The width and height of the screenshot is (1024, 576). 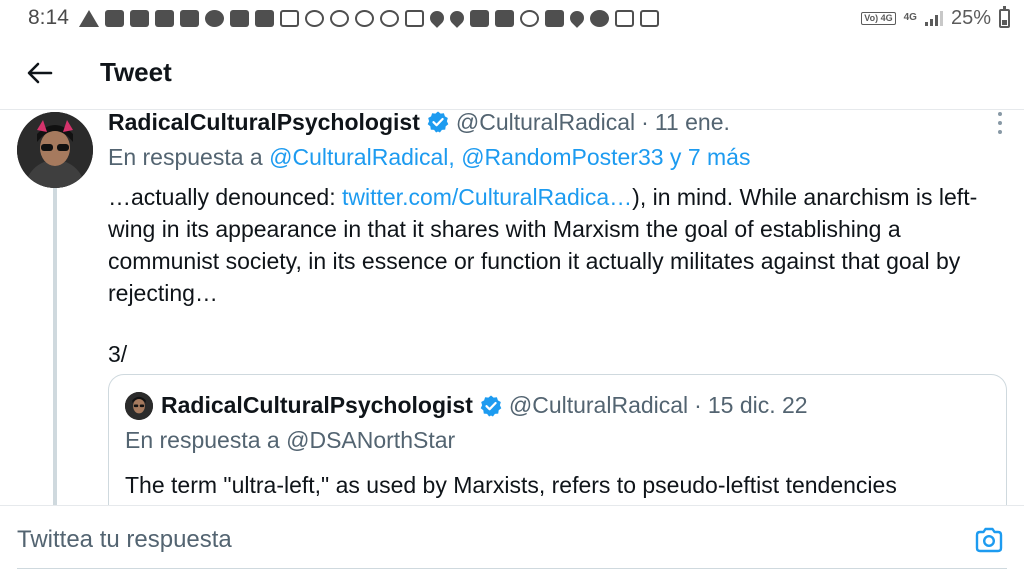 What do you see at coordinates (554, 18) in the screenshot?
I see `shopping-bag-icon` at bounding box center [554, 18].